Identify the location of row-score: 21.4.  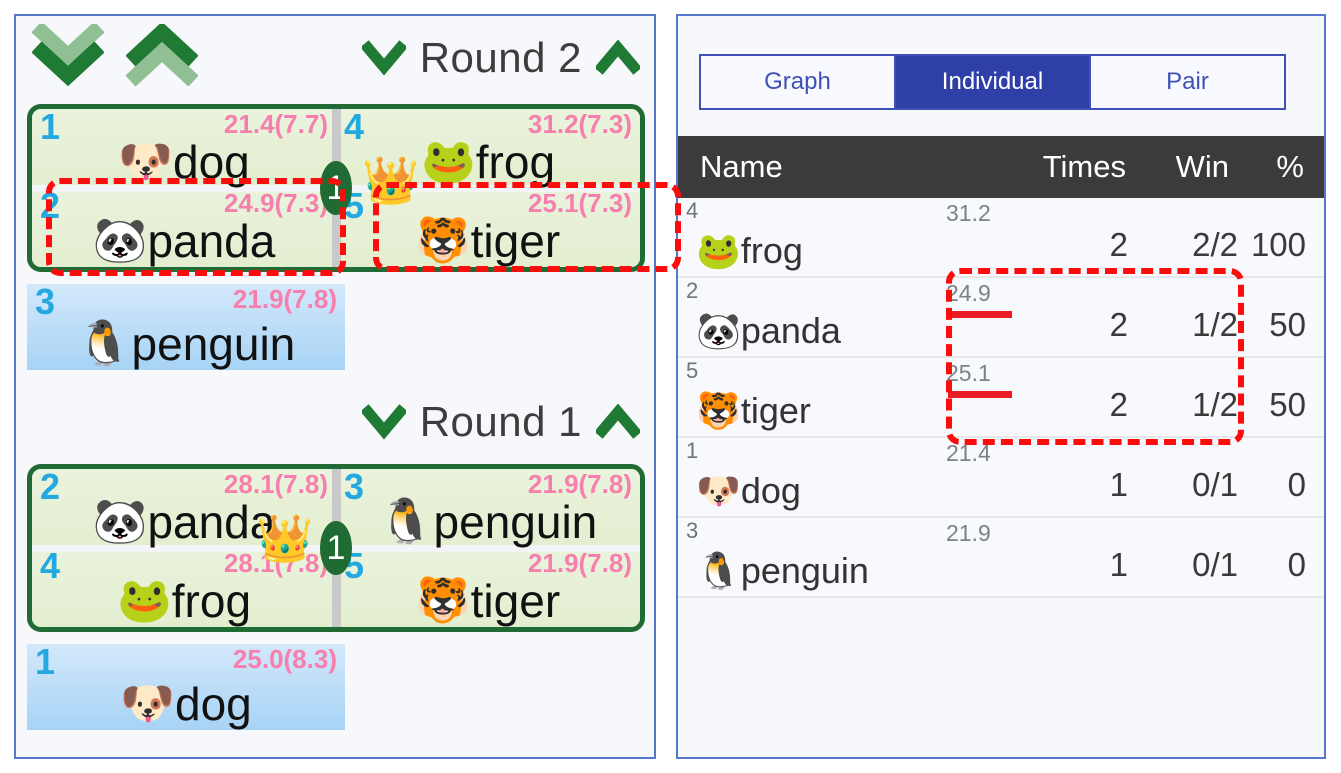
(968, 453).